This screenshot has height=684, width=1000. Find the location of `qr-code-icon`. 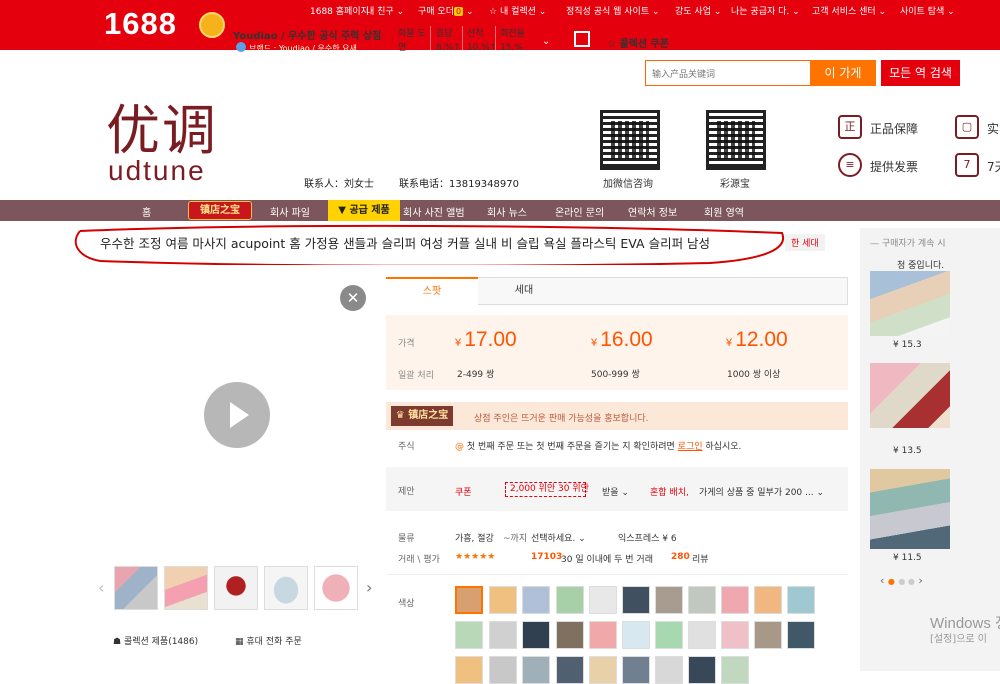

qr-code-icon is located at coordinates (582, 39).